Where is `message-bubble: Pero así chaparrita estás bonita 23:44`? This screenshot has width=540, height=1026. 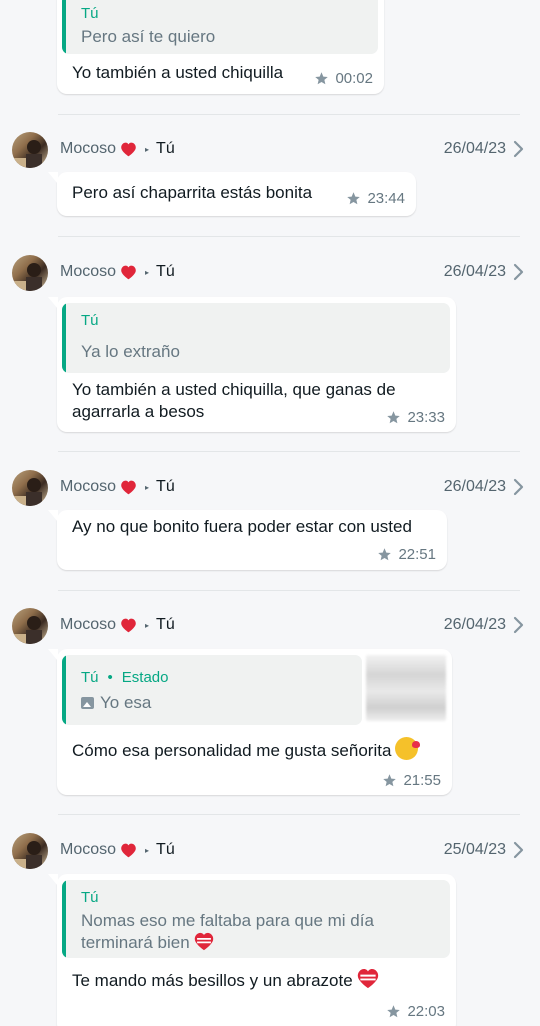
message-bubble: Pero así chaparrita estás bonita 23:44 is located at coordinates (232, 194).